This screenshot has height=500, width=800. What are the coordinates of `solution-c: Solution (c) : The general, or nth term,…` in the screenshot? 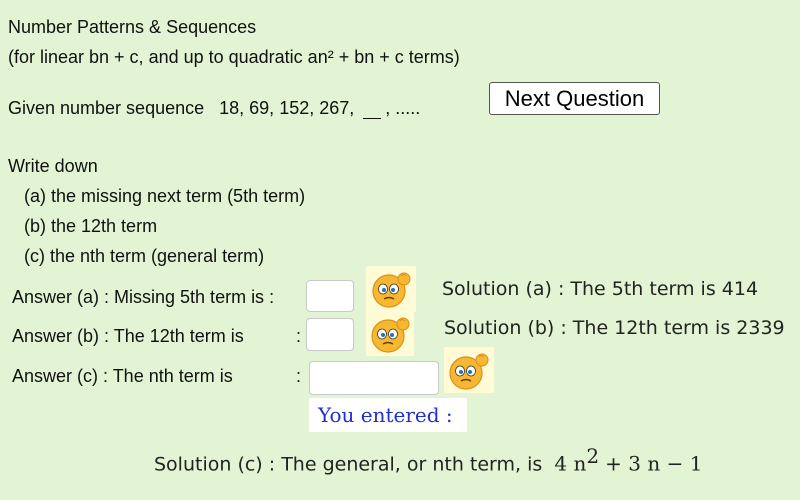 It's located at (428, 459).